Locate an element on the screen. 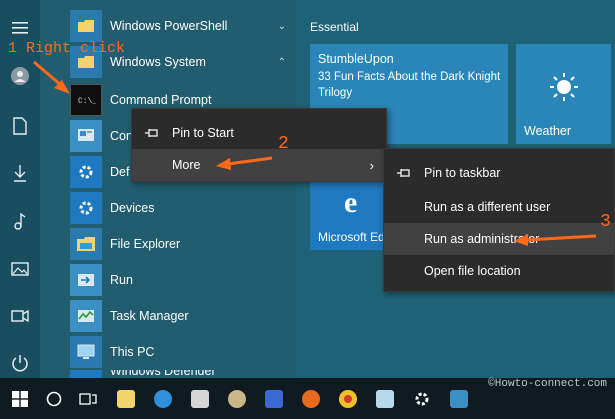 Image resolution: width=615 pixels, height=419 pixels. windows-logo-icon is located at coordinates (20, 398).